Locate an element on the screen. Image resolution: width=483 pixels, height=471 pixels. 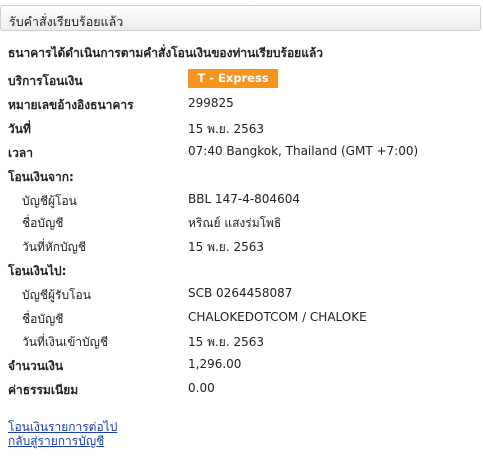
from-name-label: ชื่อบัญชี is located at coordinates (43, 223).